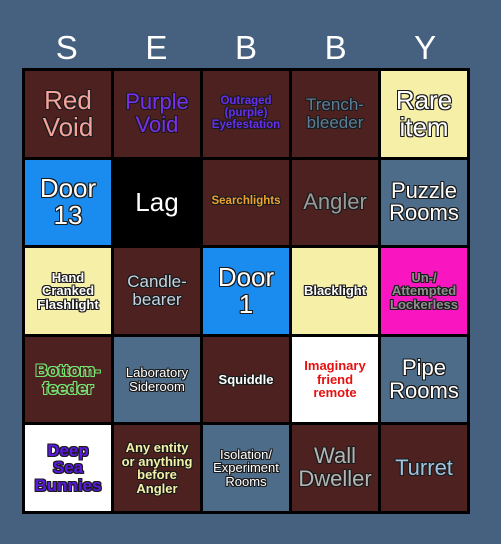 The height and width of the screenshot is (544, 501). I want to click on bingo-cell-label: Candle- bearer, so click(157, 290).